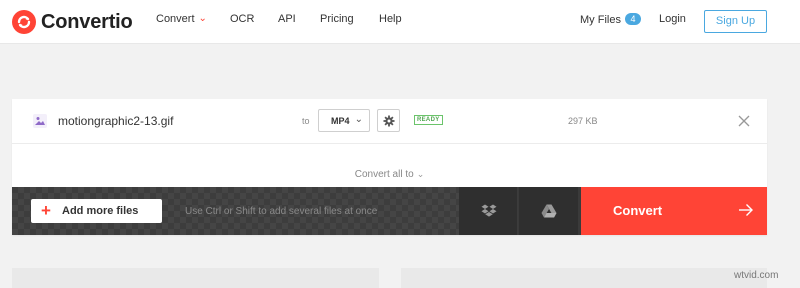  Describe the element at coordinates (46, 210) in the screenshot. I see `plus-icon: +` at that location.